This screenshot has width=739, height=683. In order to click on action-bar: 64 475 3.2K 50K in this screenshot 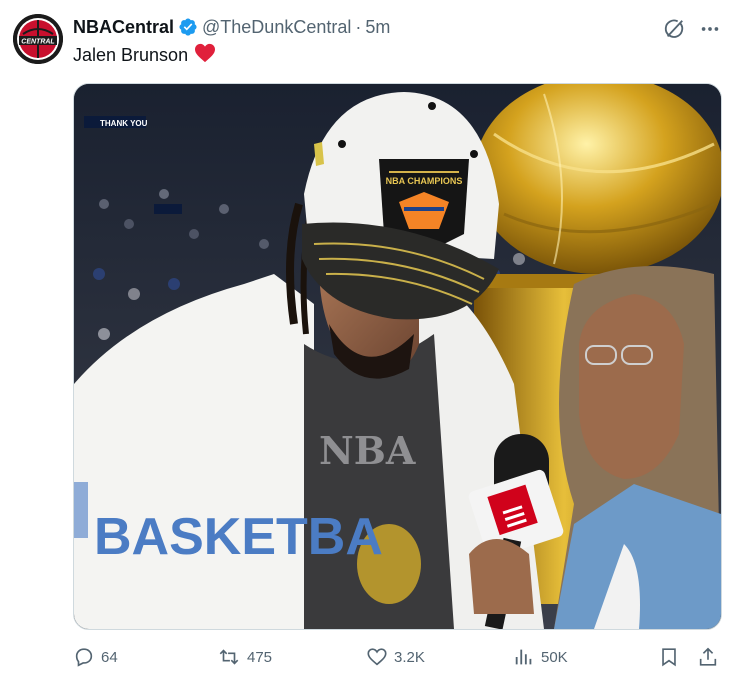, I will do `click(398, 657)`.